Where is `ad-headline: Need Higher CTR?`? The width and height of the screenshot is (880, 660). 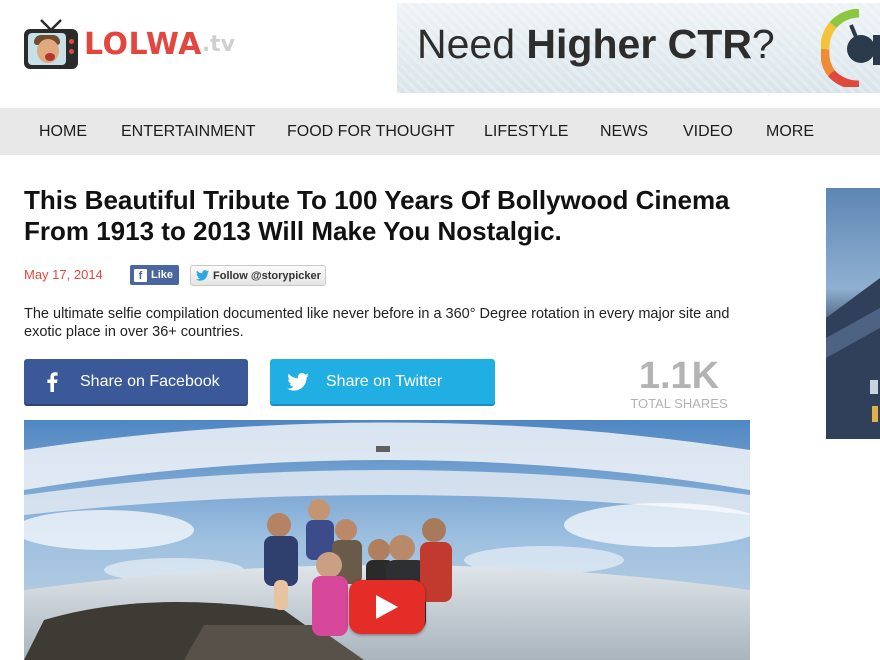
ad-headline: Need Higher CTR? is located at coordinates (596, 44).